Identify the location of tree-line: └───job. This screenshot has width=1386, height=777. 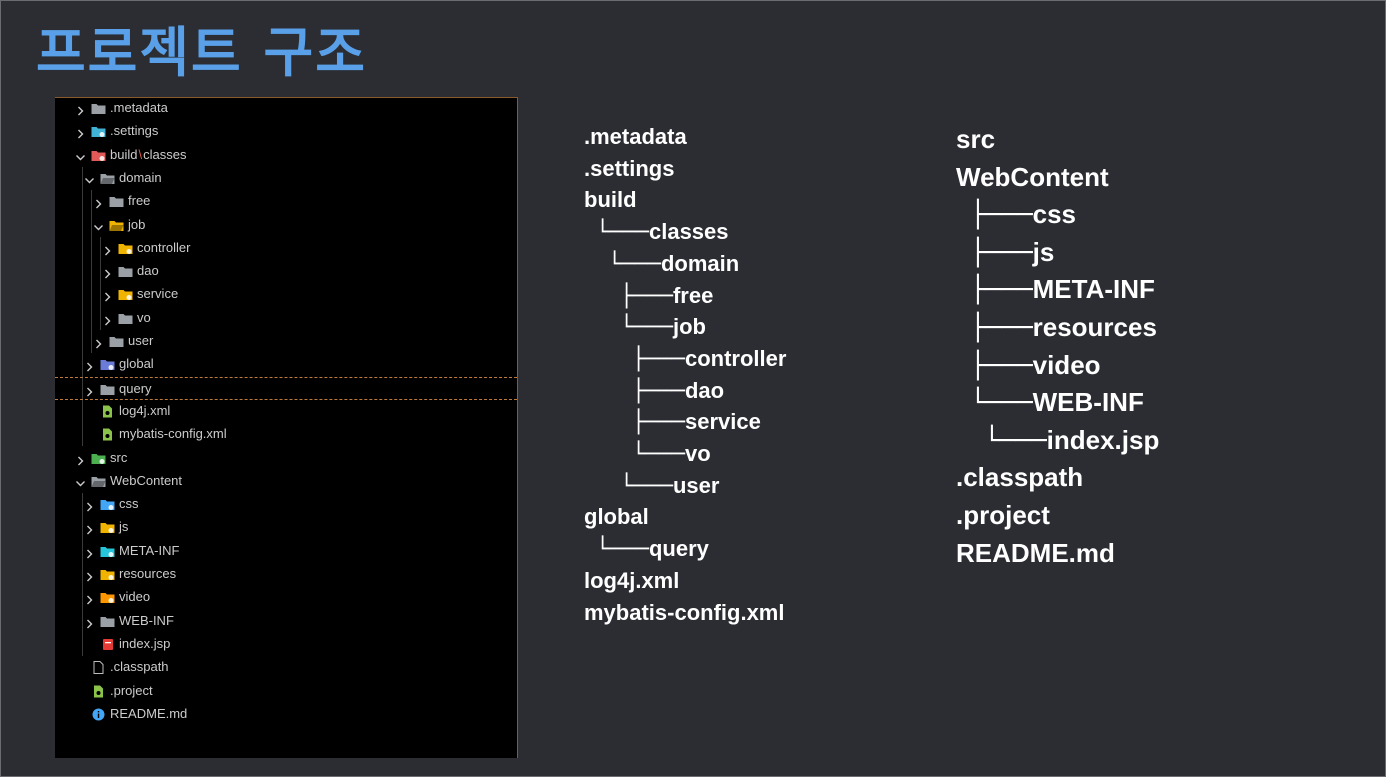
(663, 327).